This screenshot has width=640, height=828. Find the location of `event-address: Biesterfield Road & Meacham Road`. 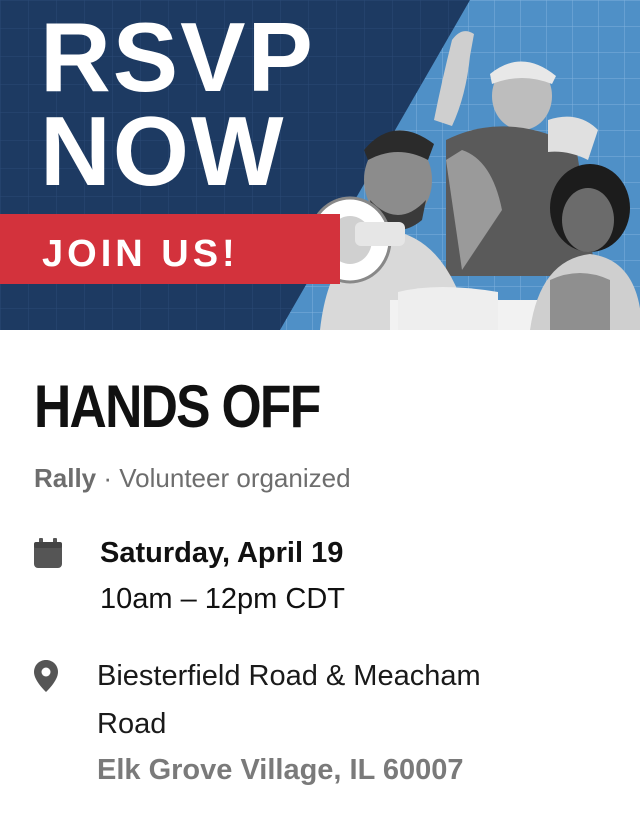

event-address: Biesterfield Road & Meacham Road is located at coordinates (327, 700).